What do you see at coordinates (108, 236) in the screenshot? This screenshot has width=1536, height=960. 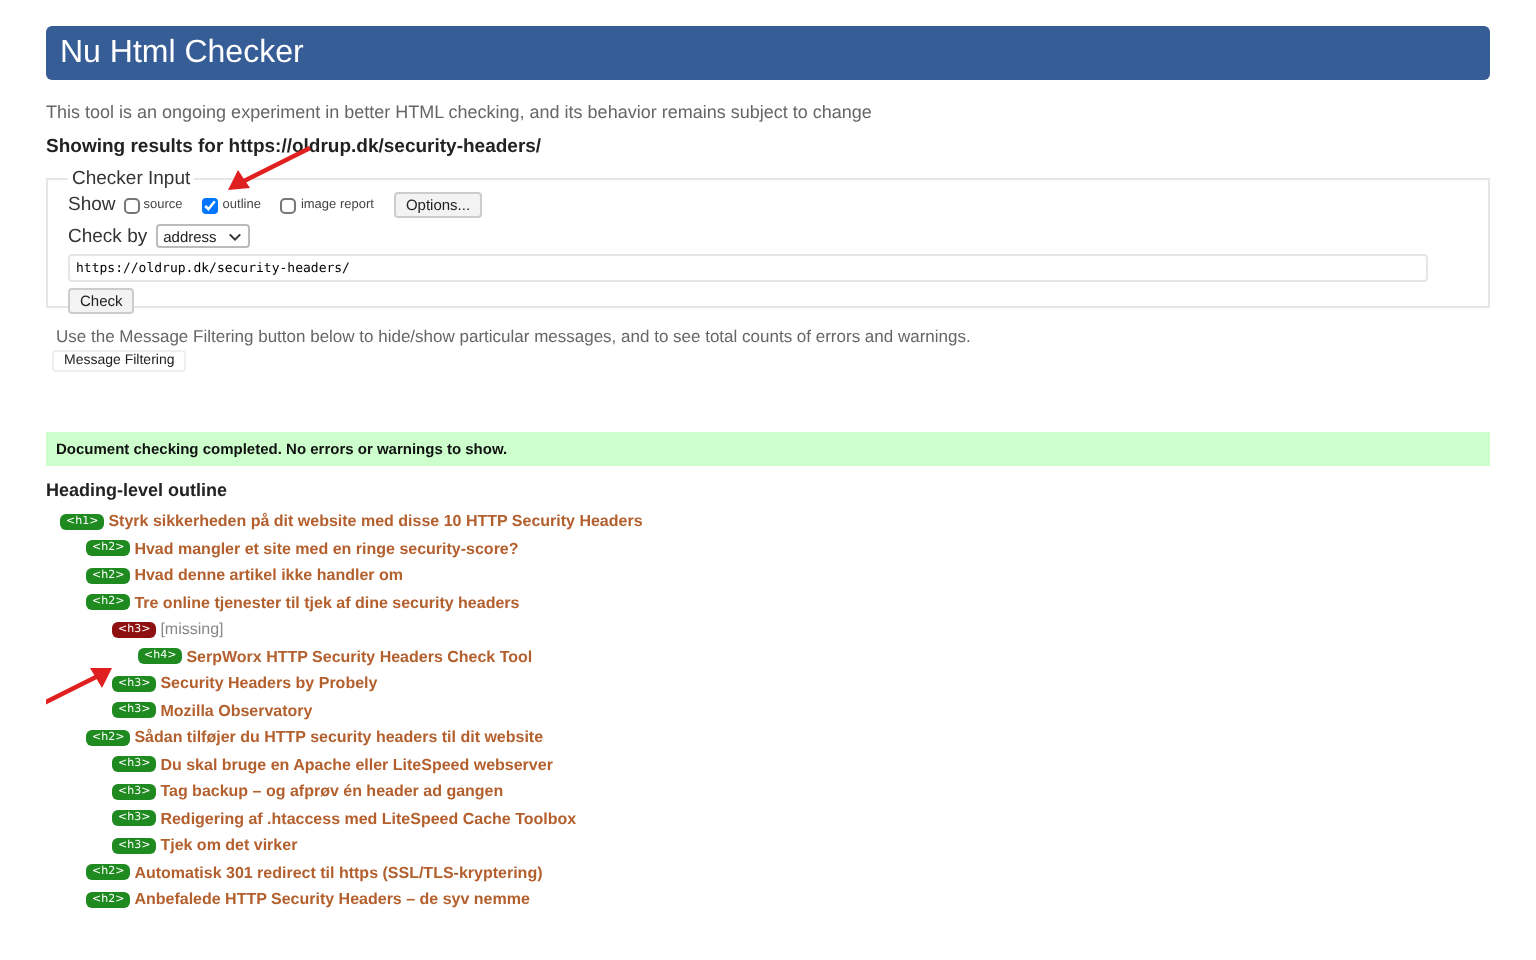 I see `check-by-label: Check by` at bounding box center [108, 236].